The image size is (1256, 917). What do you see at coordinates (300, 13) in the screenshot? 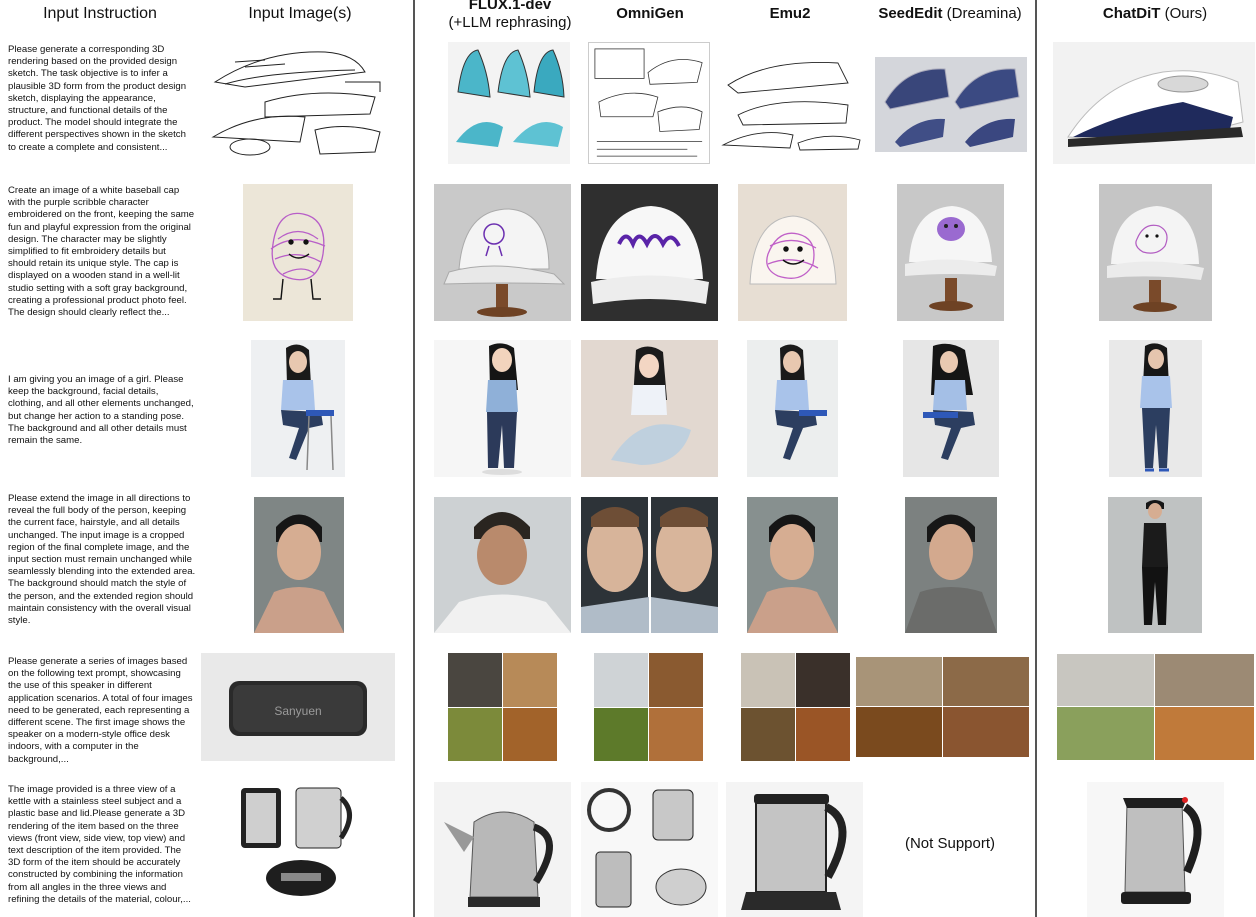
I see `header-input-images: Input Image(s)` at bounding box center [300, 13].